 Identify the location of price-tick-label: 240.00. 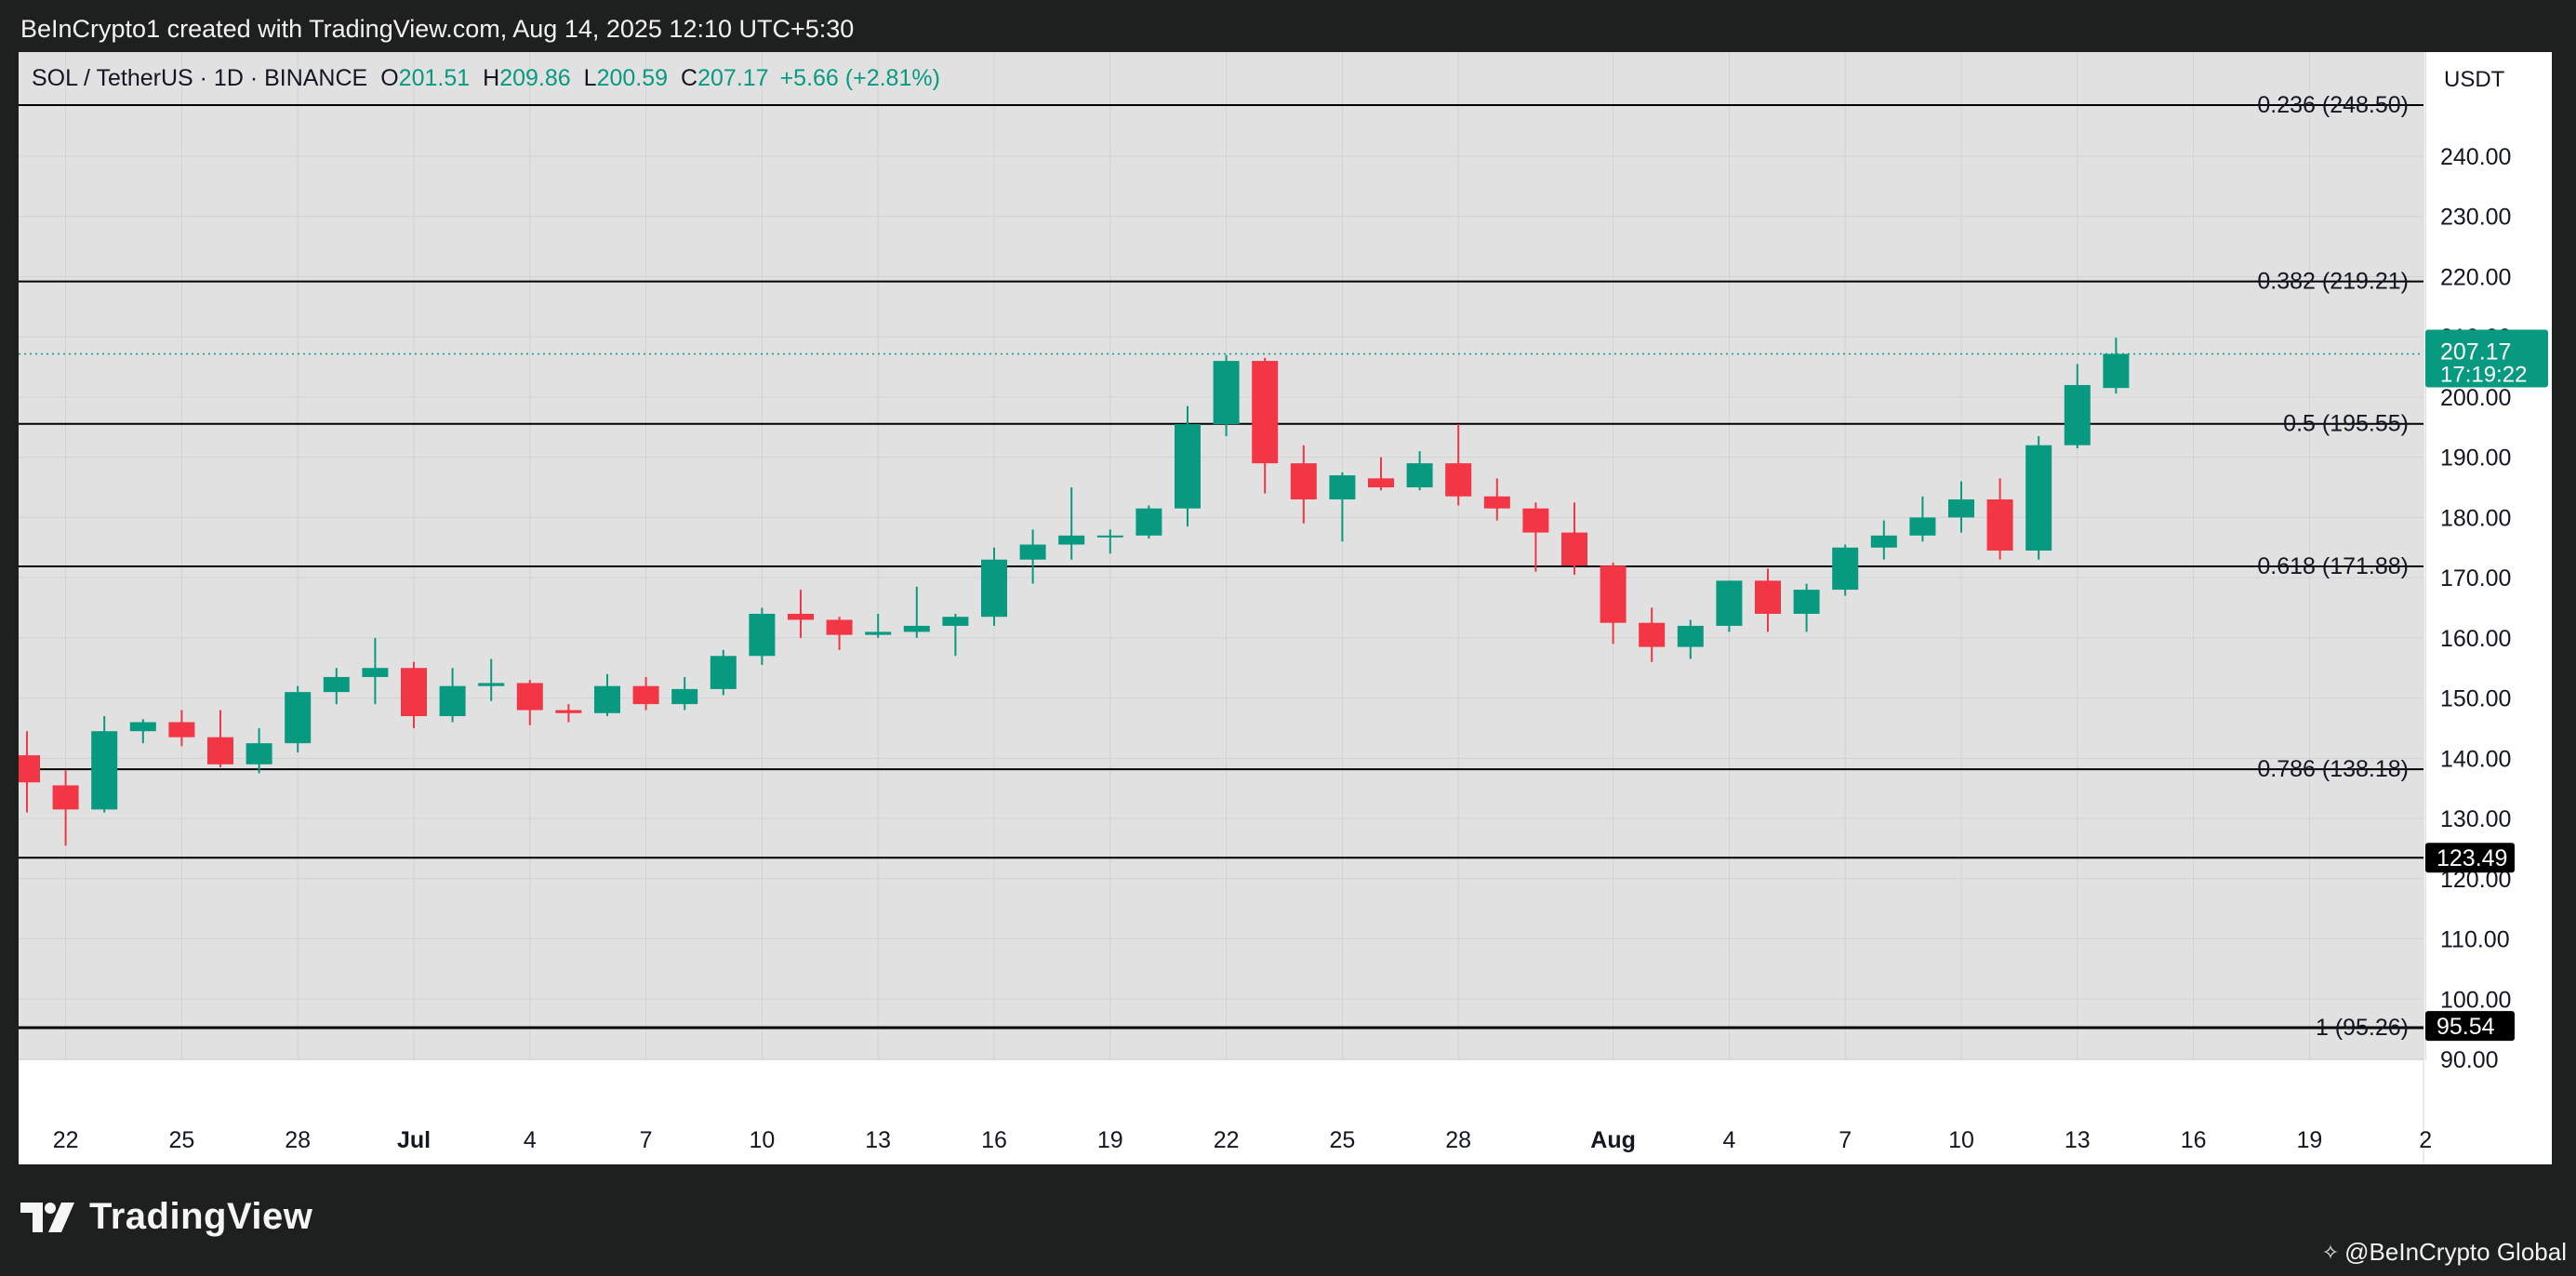
(2475, 157).